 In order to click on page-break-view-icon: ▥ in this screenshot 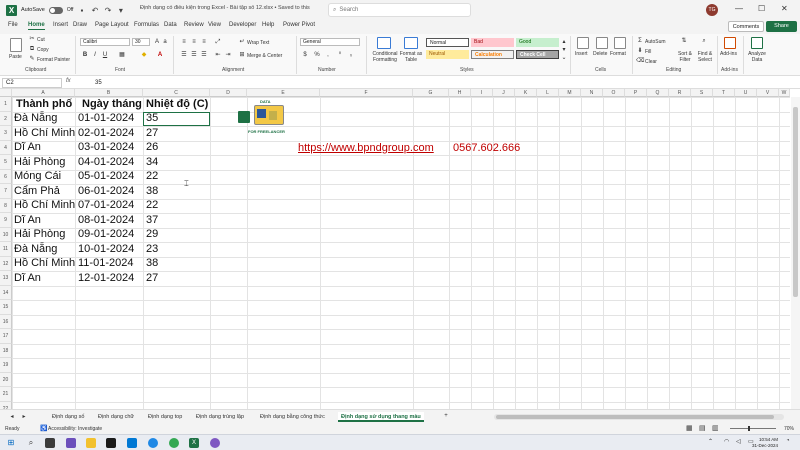, I will do `click(715, 428)`.